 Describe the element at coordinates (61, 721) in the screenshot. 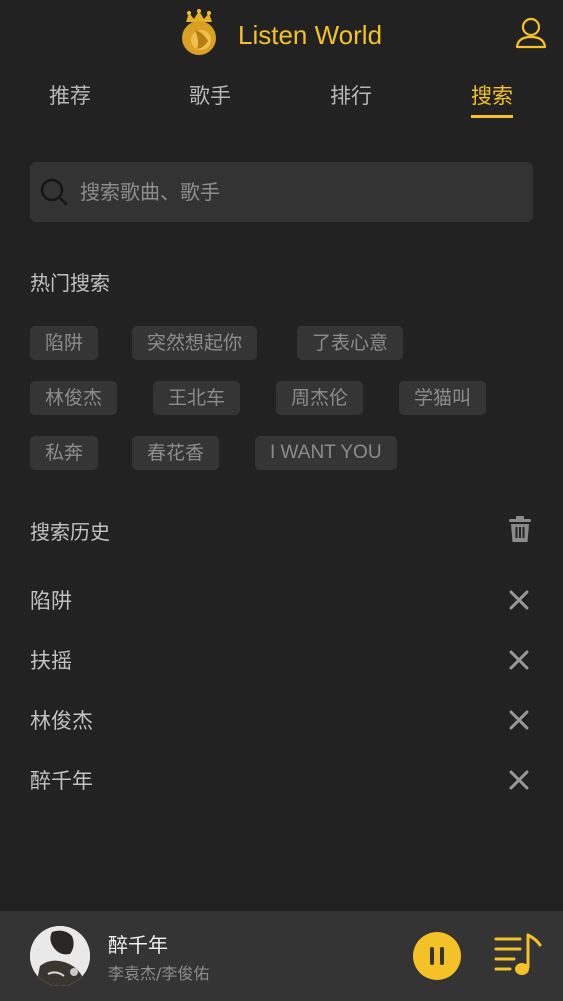

I see `history-label: 林俊杰` at that location.